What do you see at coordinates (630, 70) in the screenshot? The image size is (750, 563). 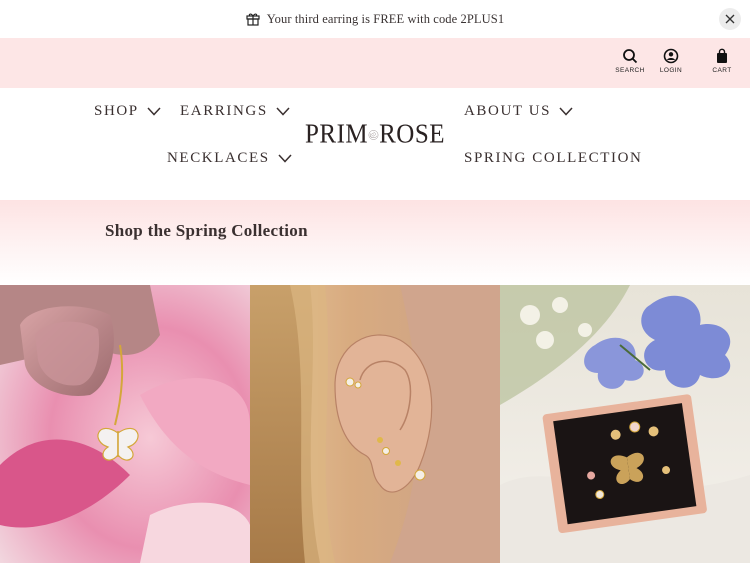 I see `search-label: SEARCH` at bounding box center [630, 70].